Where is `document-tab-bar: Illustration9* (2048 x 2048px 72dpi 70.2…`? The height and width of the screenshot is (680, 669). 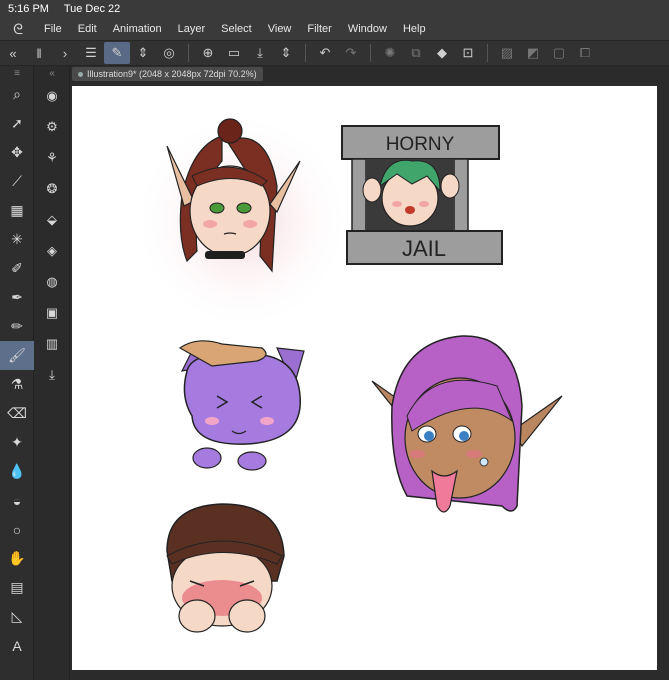 document-tab-bar: Illustration9* (2048 x 2048px 72dpi 70.2… is located at coordinates (369, 74).